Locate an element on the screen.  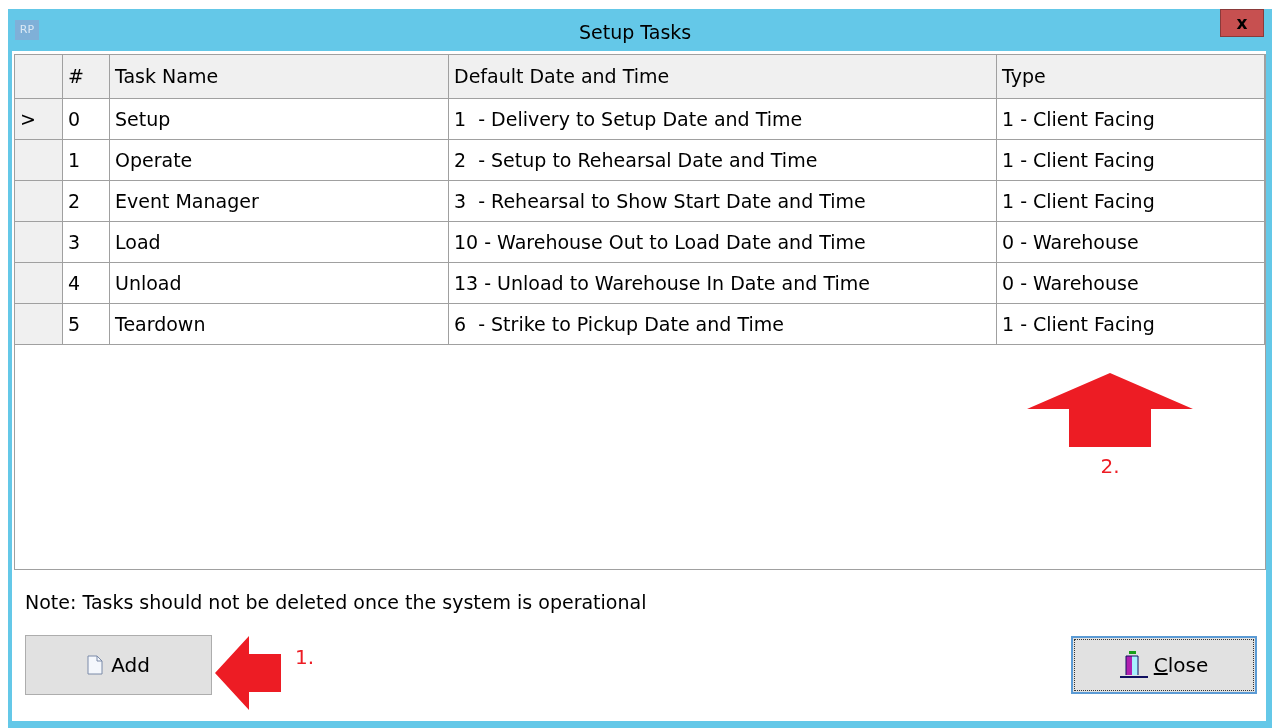
window-close-button: x is located at coordinates (1242, 23).